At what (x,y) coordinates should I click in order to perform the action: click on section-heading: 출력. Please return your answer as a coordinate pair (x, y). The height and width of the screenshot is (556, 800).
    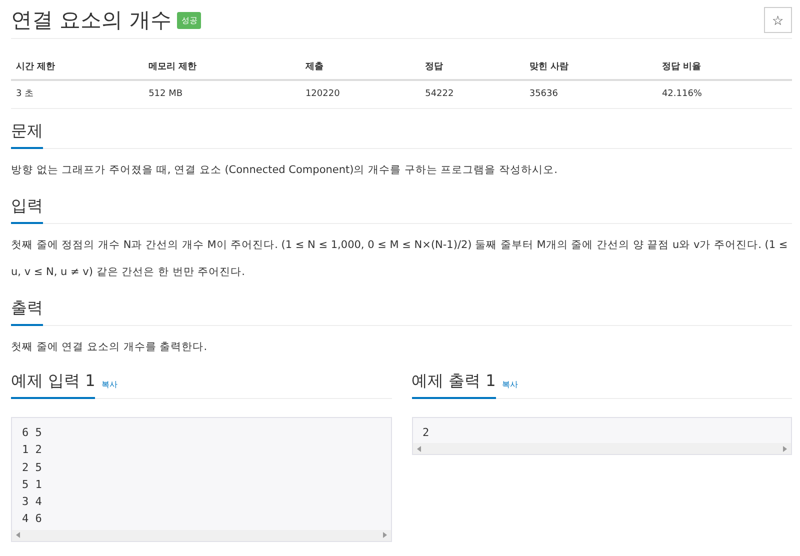
    Looking at the image, I should click on (27, 312).